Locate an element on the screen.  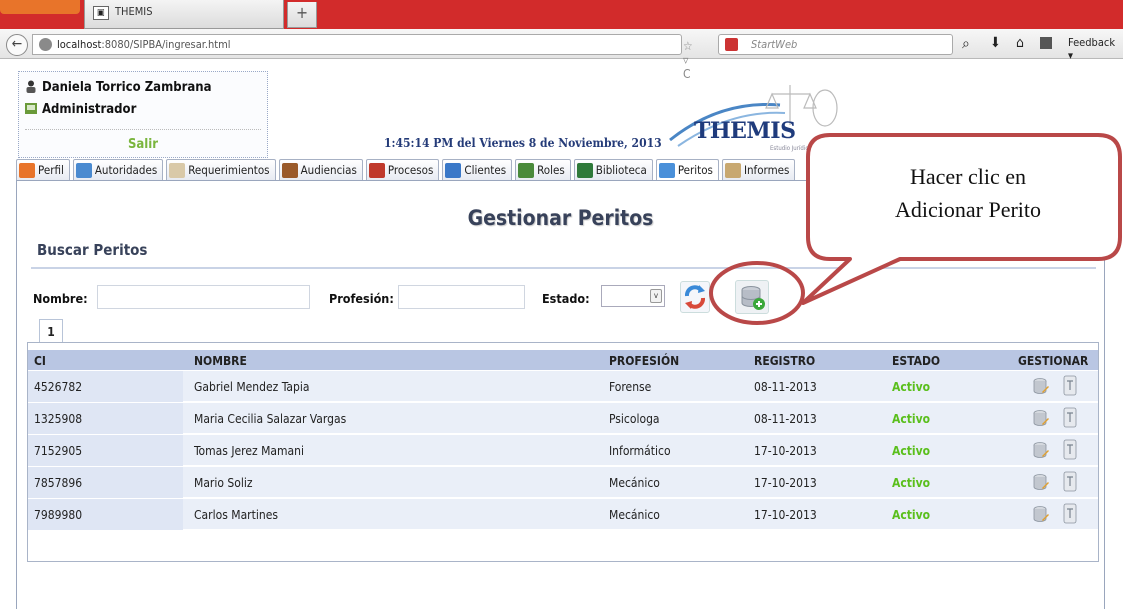
pagination-page: 1 is located at coordinates (51, 331).